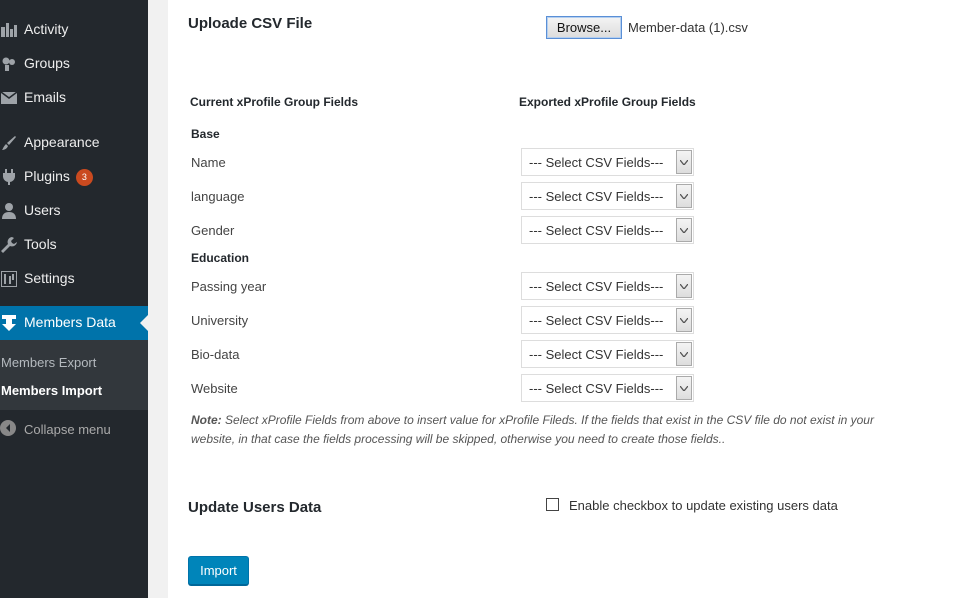 This screenshot has height=598, width=973. I want to click on menu-emails-label: Emails, so click(45, 97).